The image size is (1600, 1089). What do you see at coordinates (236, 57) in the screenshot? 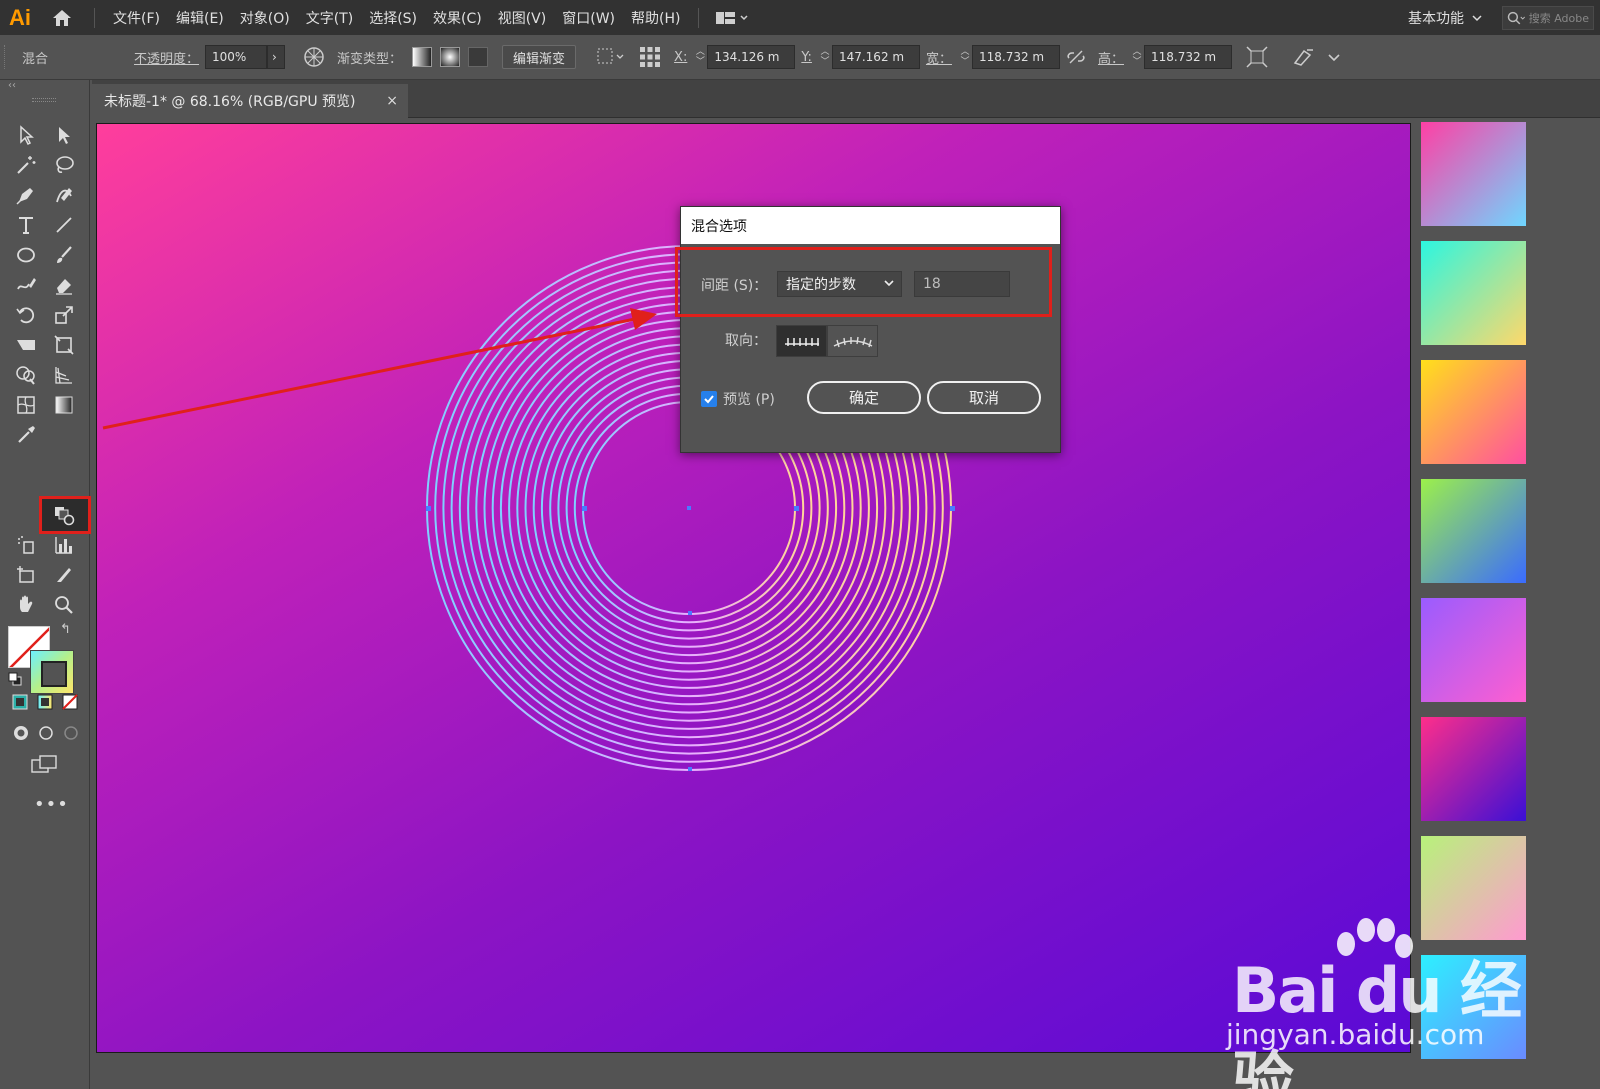
I see `opacity-input: 100%` at bounding box center [236, 57].